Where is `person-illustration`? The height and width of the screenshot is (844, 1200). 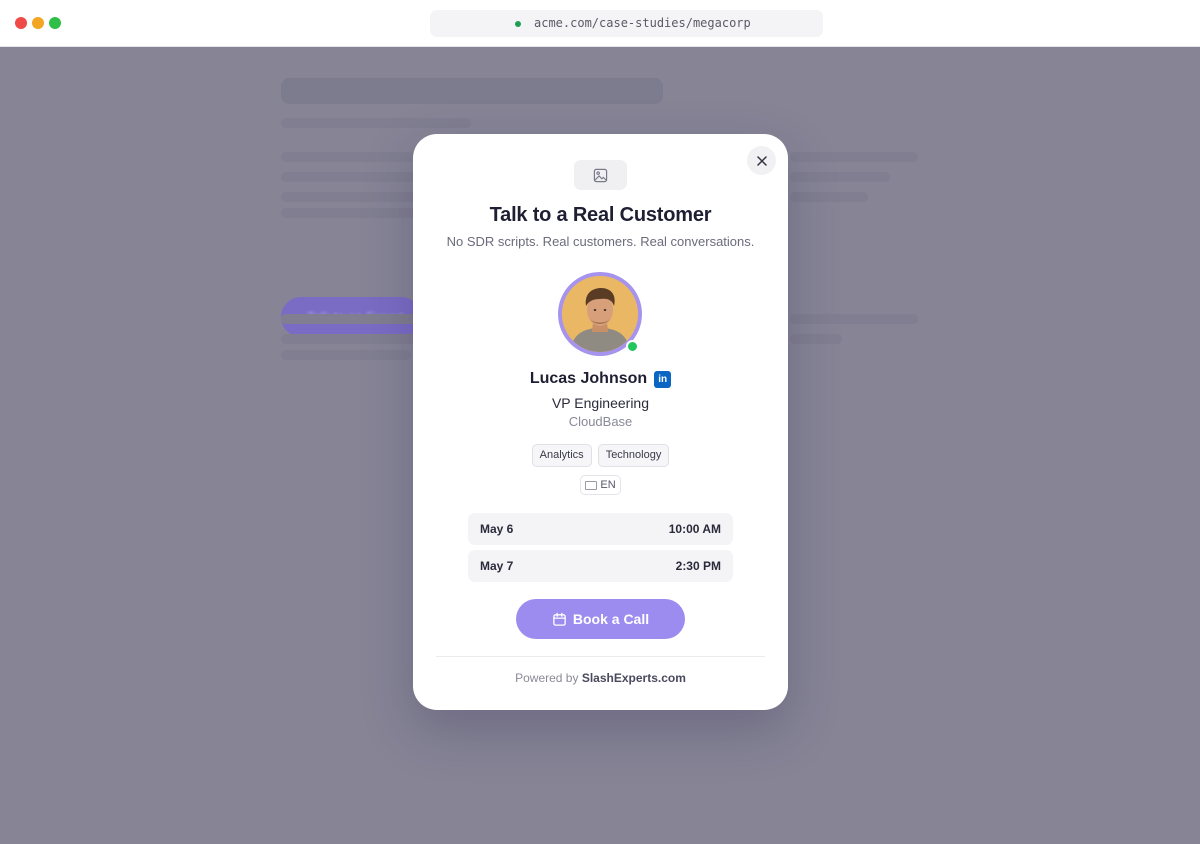 person-illustration is located at coordinates (600, 314).